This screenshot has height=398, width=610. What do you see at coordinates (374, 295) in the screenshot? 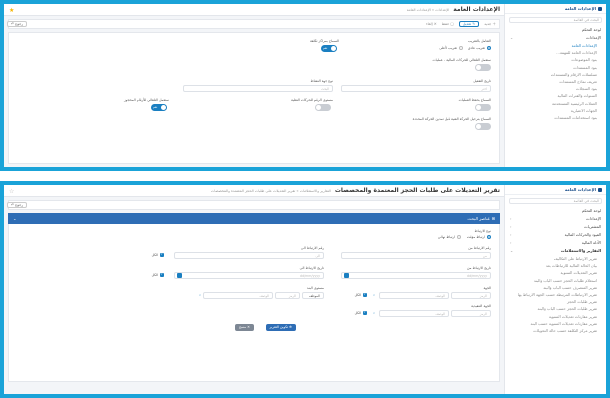
I see `entity-search-icon: ⌕` at bounding box center [374, 295].